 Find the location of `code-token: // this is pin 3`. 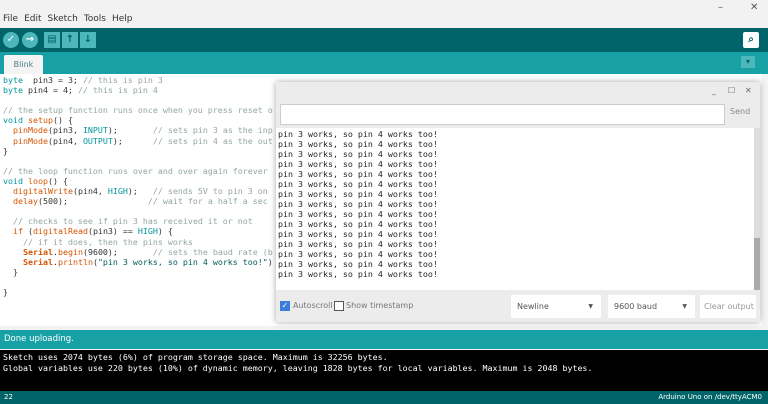

code-token: // this is pin 3 is located at coordinates (122, 80).